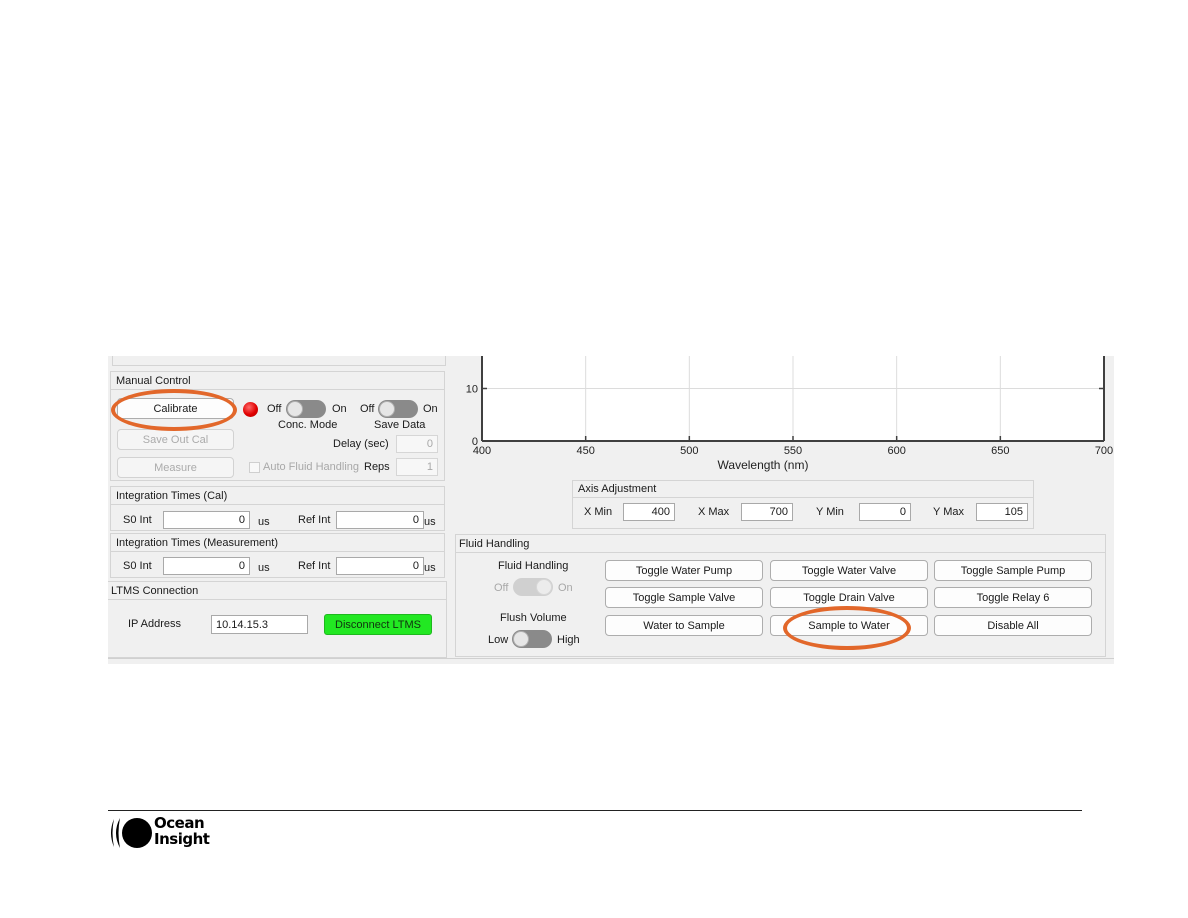 The image size is (1188, 918). I want to click on meas-ref-input, so click(380, 566).